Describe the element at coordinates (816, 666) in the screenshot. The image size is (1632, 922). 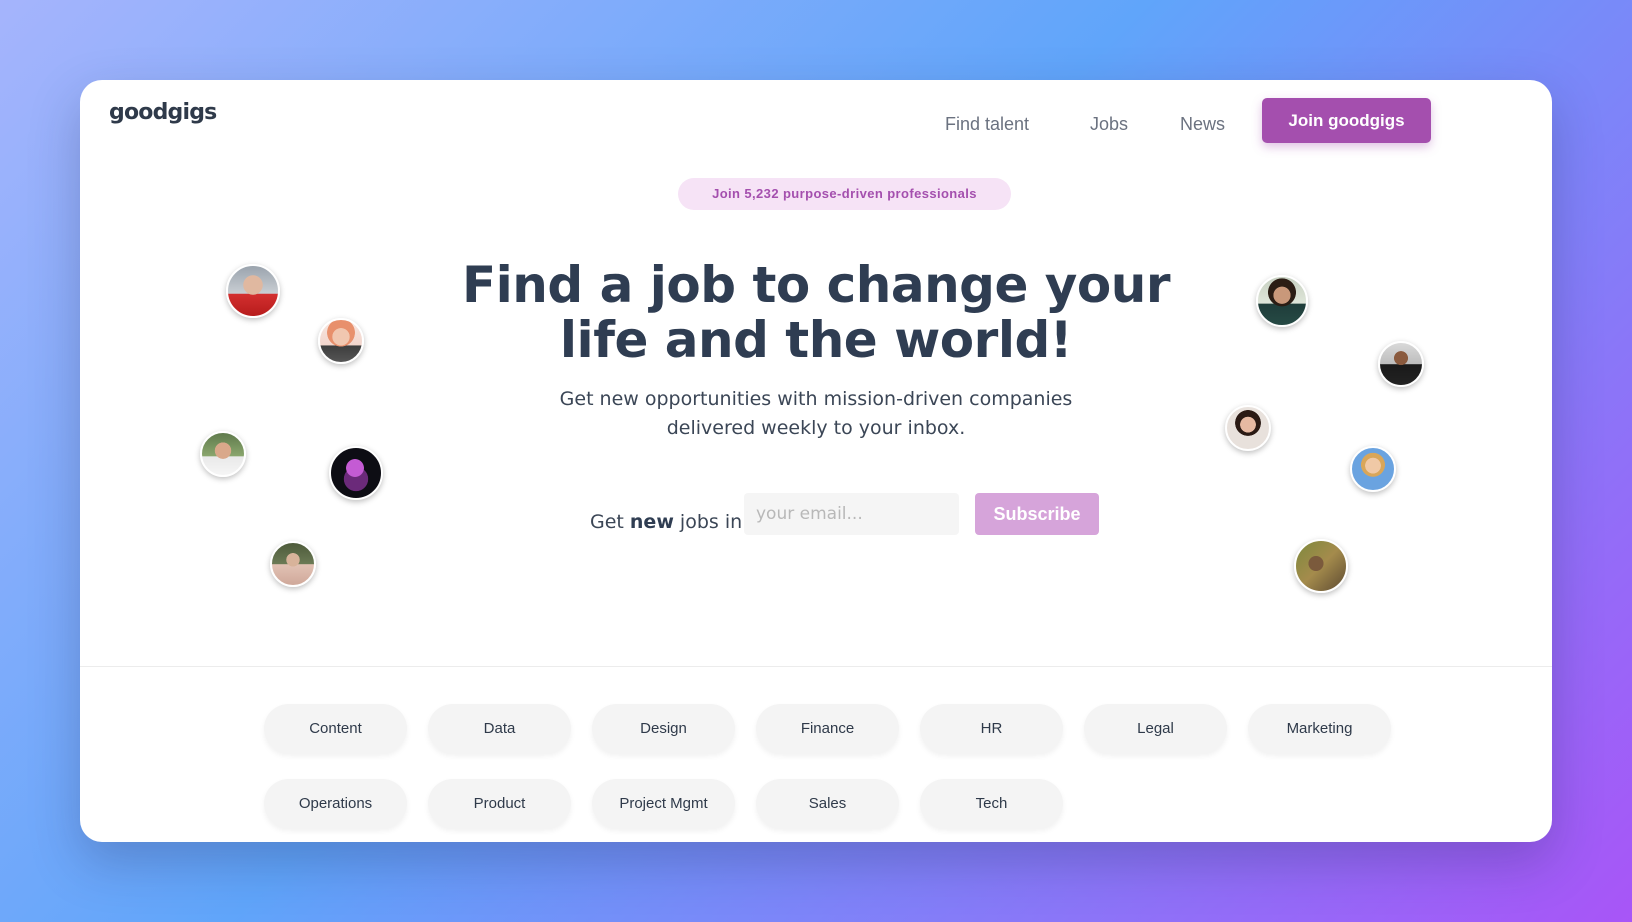
I see `section-divider` at that location.